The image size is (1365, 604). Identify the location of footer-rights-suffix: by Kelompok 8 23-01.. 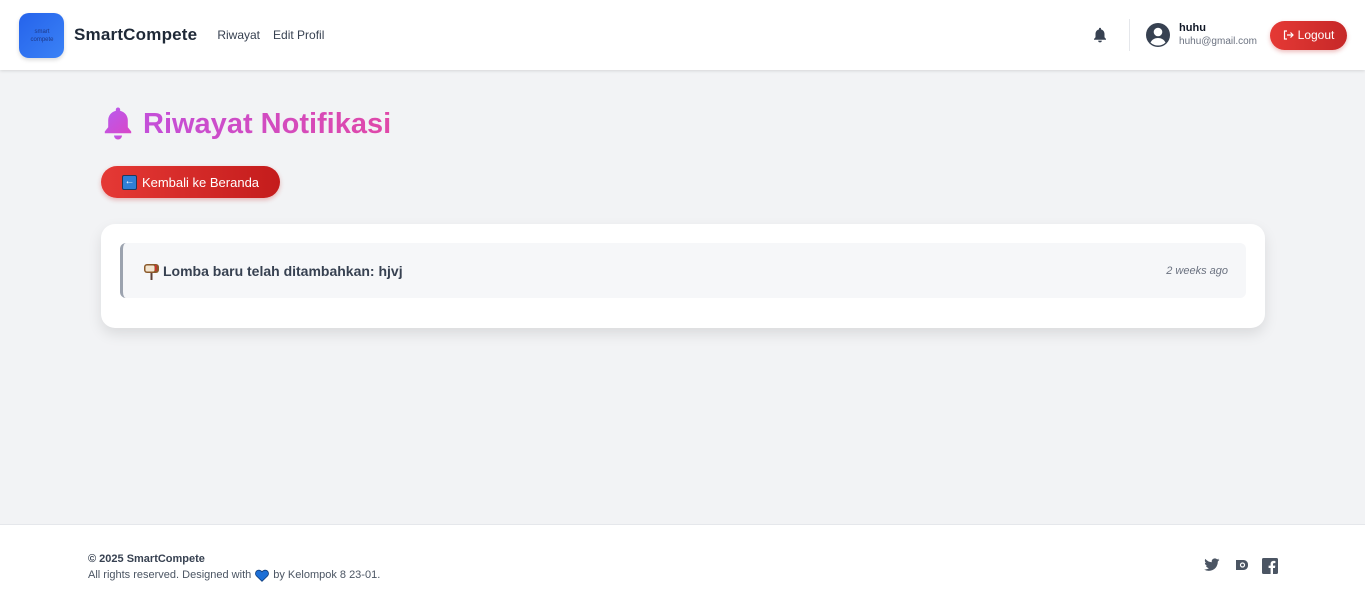
(327, 575).